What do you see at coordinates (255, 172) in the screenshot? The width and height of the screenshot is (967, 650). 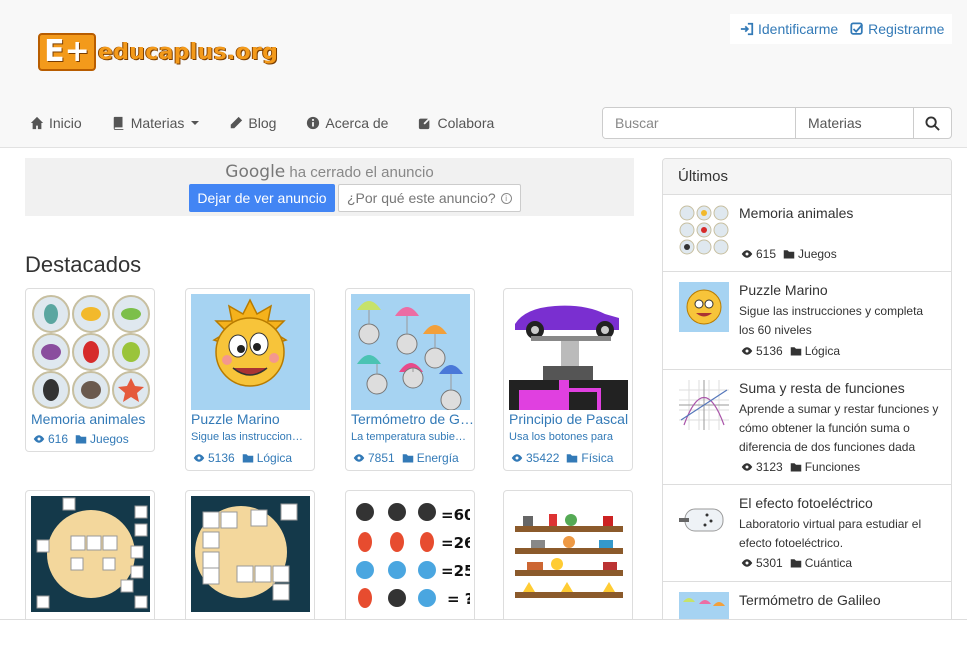 I see `google-label: Google` at bounding box center [255, 172].